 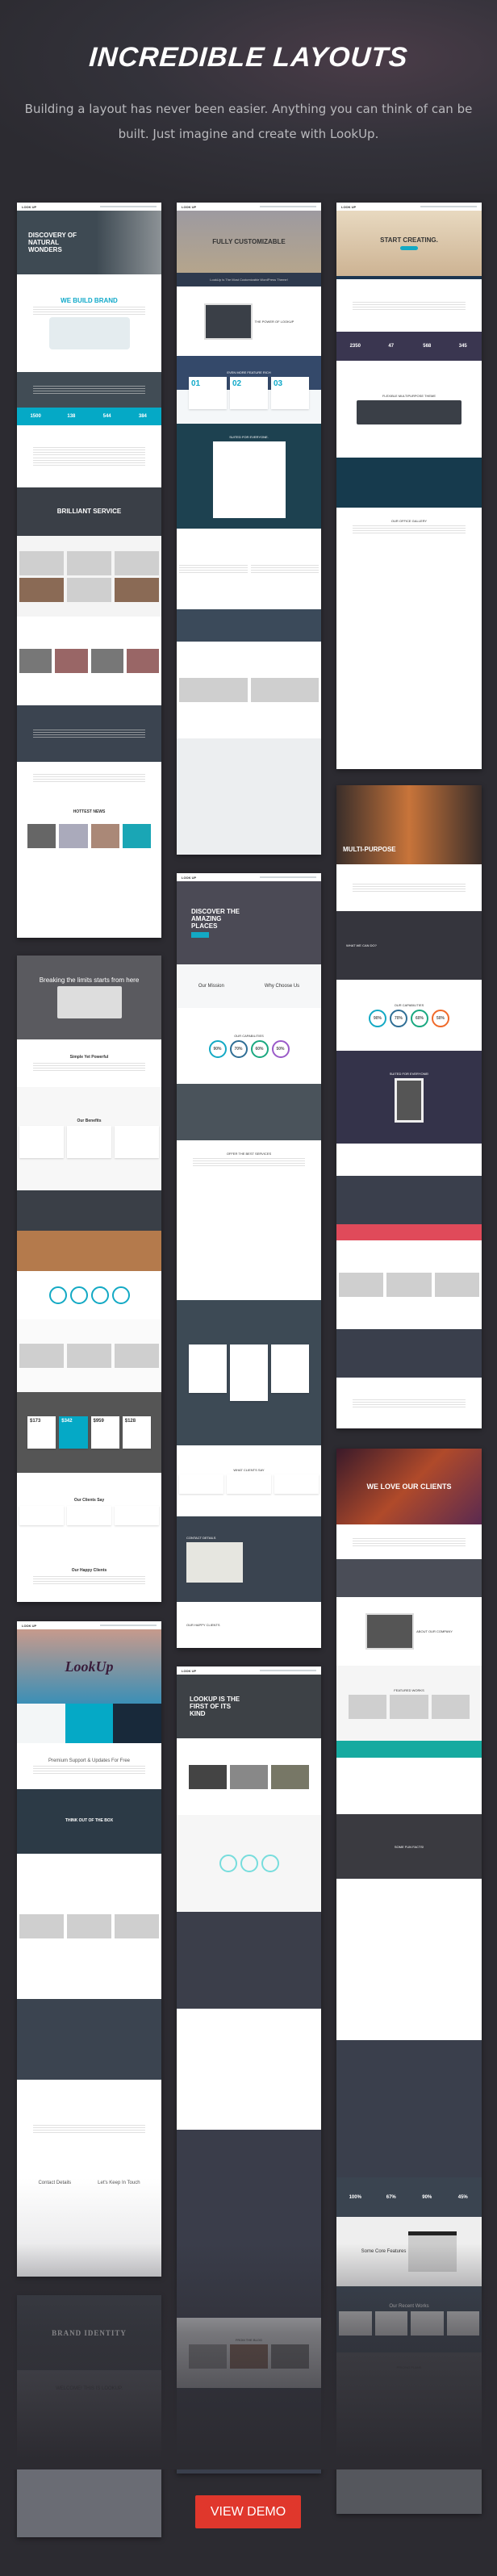 What do you see at coordinates (409, 521) in the screenshot?
I see `section-title: OUR OFFICE GALLERY` at bounding box center [409, 521].